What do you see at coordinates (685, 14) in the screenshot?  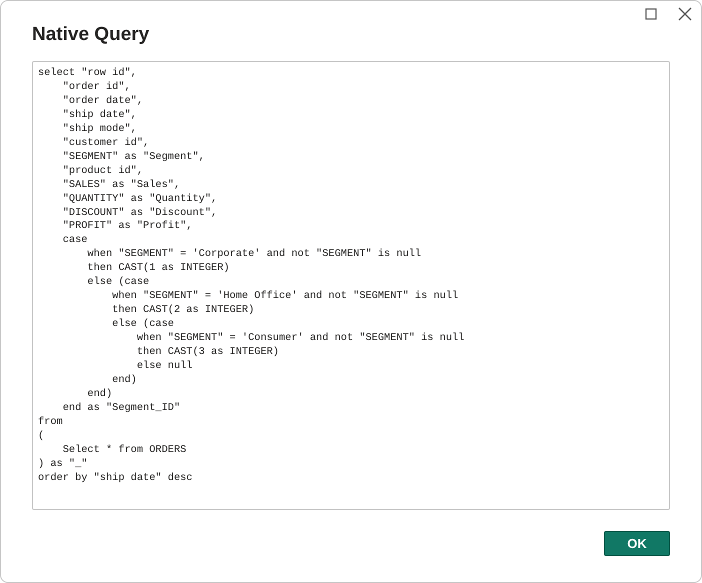 I see `close-icon` at bounding box center [685, 14].